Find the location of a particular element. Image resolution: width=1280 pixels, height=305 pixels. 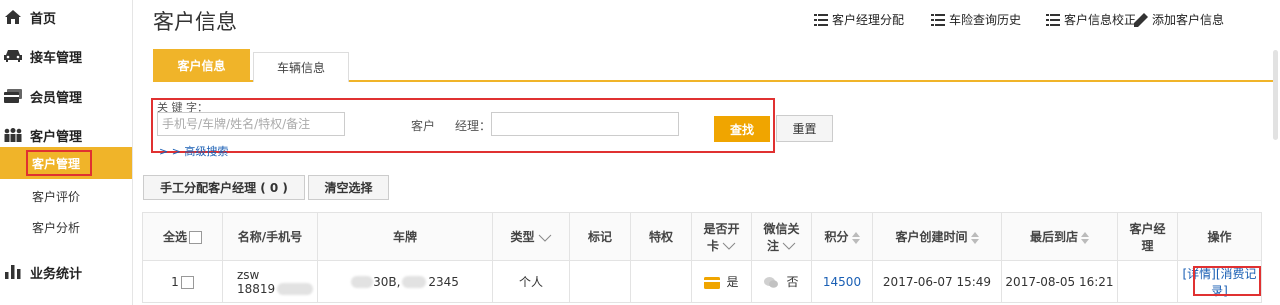

row-privilege is located at coordinates (661, 281).